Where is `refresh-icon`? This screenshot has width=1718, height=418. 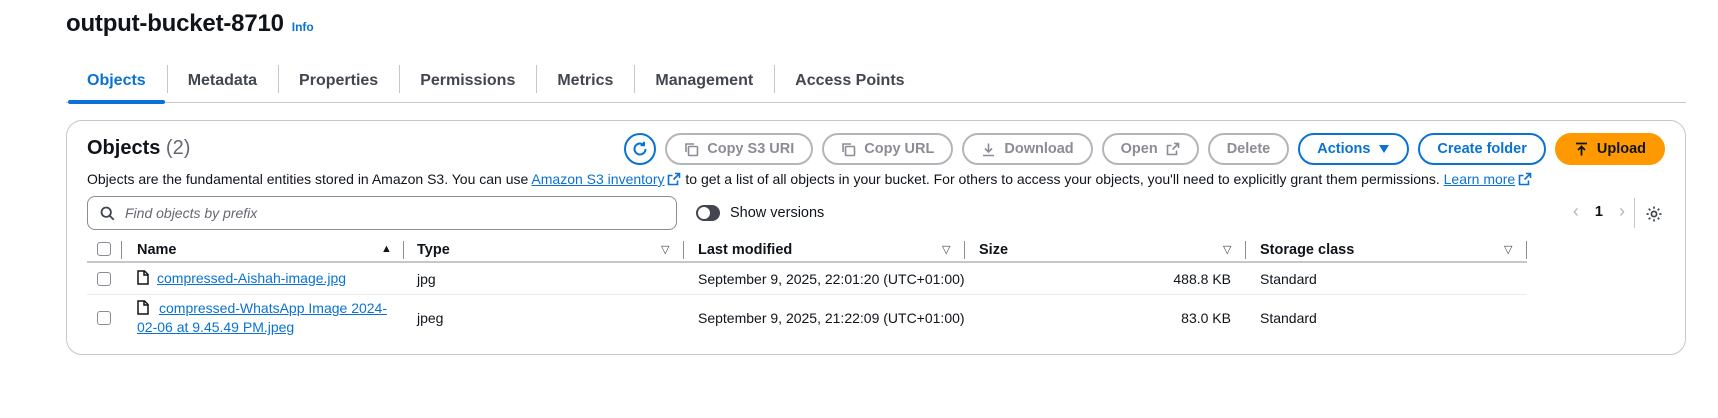 refresh-icon is located at coordinates (640, 148).